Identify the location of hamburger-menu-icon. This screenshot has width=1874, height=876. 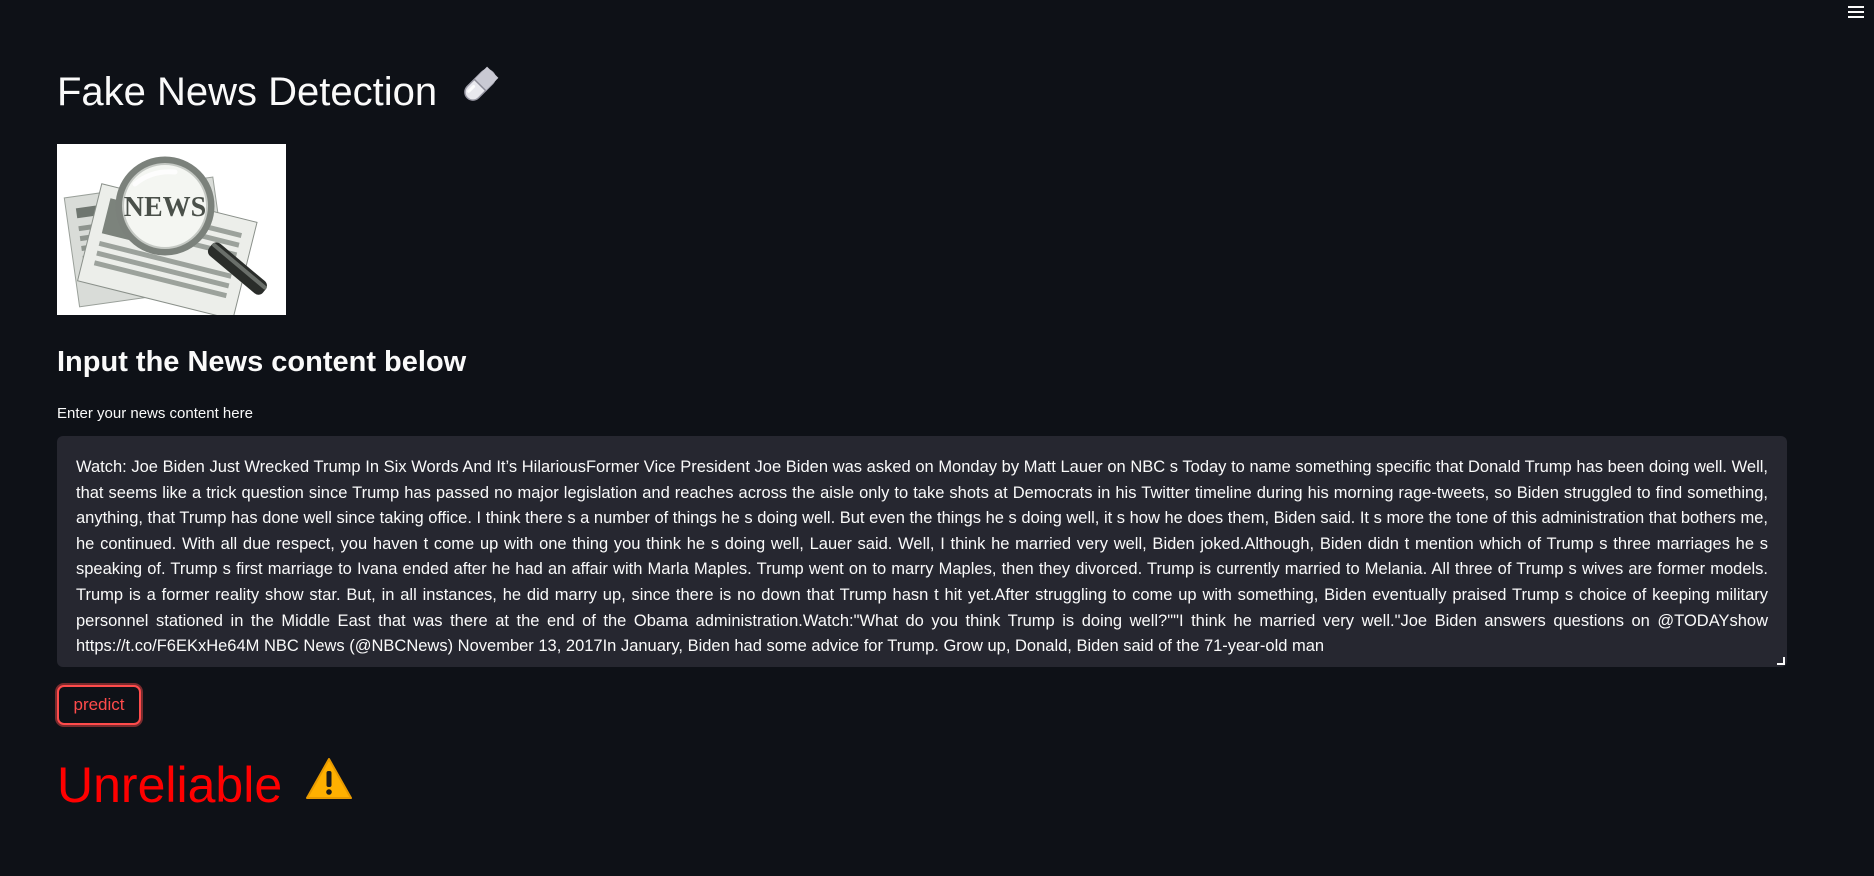
(1856, 13).